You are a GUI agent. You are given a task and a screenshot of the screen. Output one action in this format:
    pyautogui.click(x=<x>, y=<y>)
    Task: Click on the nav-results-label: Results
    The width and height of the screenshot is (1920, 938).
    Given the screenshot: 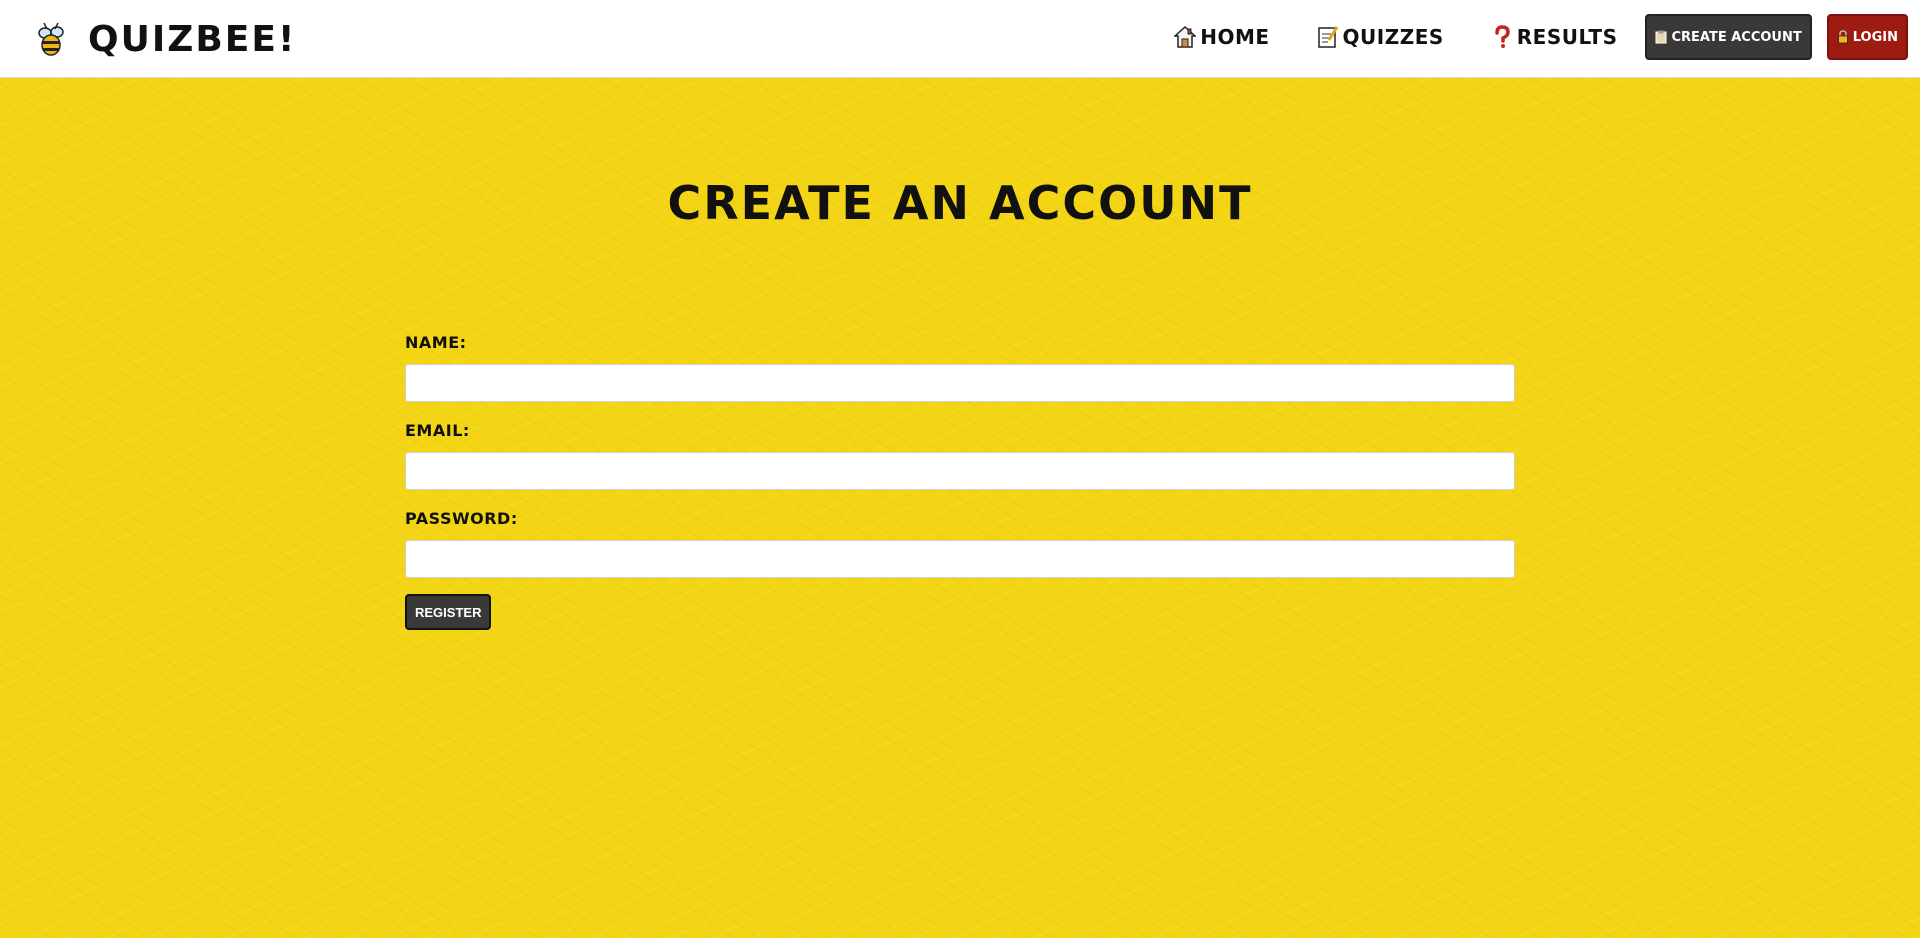 What is the action you would take?
    pyautogui.click(x=1567, y=37)
    